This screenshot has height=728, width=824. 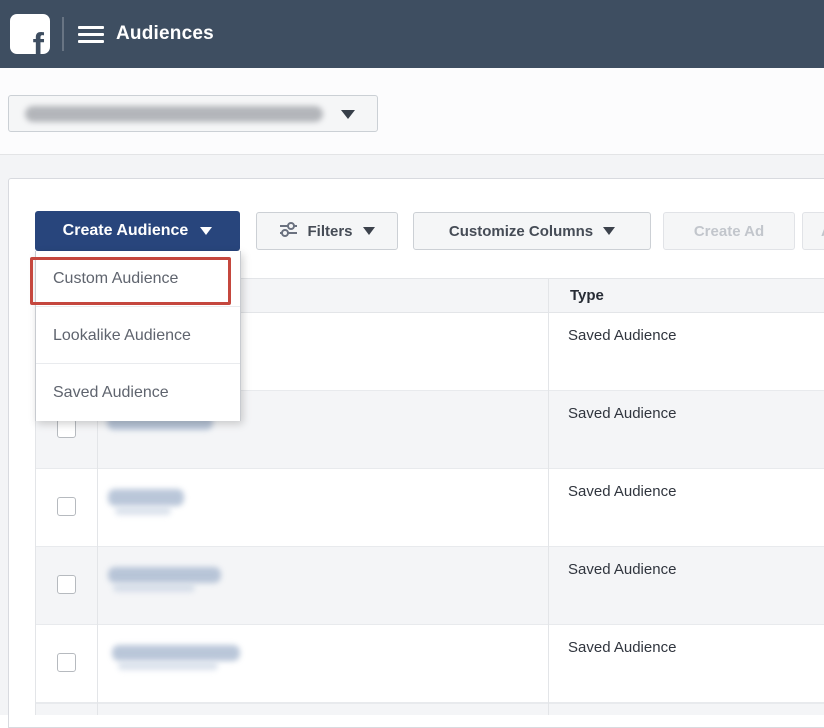 I want to click on page-title: Audiences, so click(x=165, y=33).